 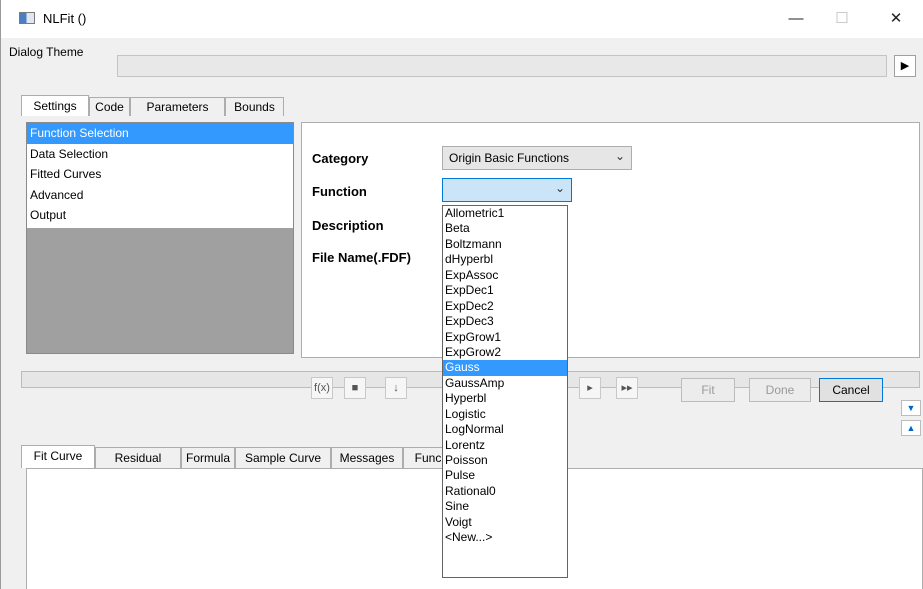 What do you see at coordinates (339, 191) in the screenshot?
I see `function-label: Function` at bounding box center [339, 191].